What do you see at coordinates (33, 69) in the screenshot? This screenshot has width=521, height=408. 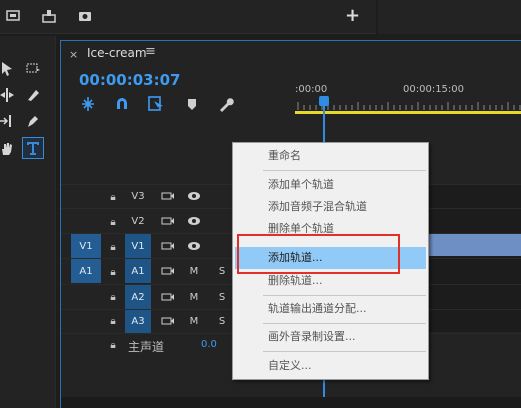 I see `track-select-icon` at bounding box center [33, 69].